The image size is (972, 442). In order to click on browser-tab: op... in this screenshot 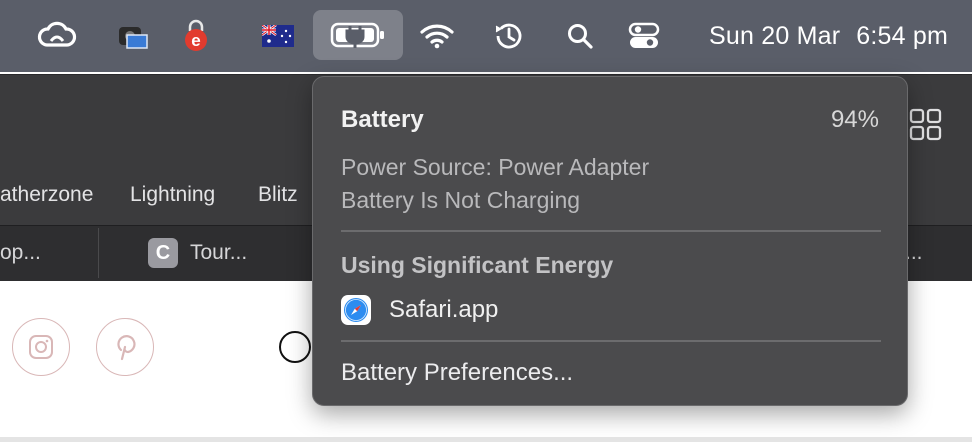, I will do `click(20, 253)`.